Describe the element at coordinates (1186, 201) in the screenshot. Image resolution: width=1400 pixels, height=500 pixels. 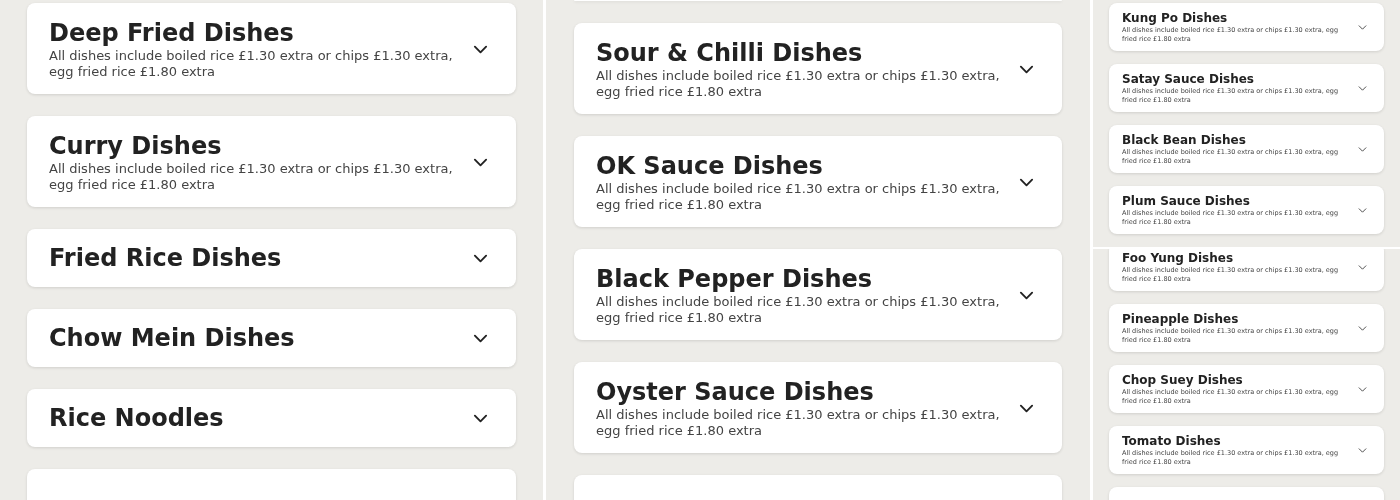
I see `category-title: Plum Sauce Dishes` at that location.